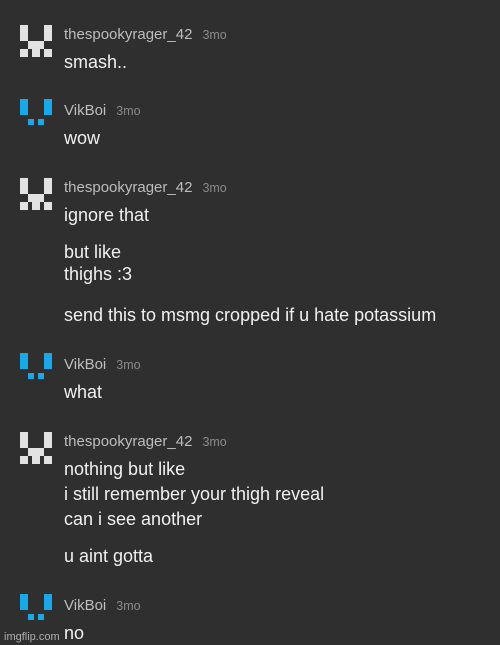 This screenshot has width=500, height=645. I want to click on message-text: but like, so click(93, 252).